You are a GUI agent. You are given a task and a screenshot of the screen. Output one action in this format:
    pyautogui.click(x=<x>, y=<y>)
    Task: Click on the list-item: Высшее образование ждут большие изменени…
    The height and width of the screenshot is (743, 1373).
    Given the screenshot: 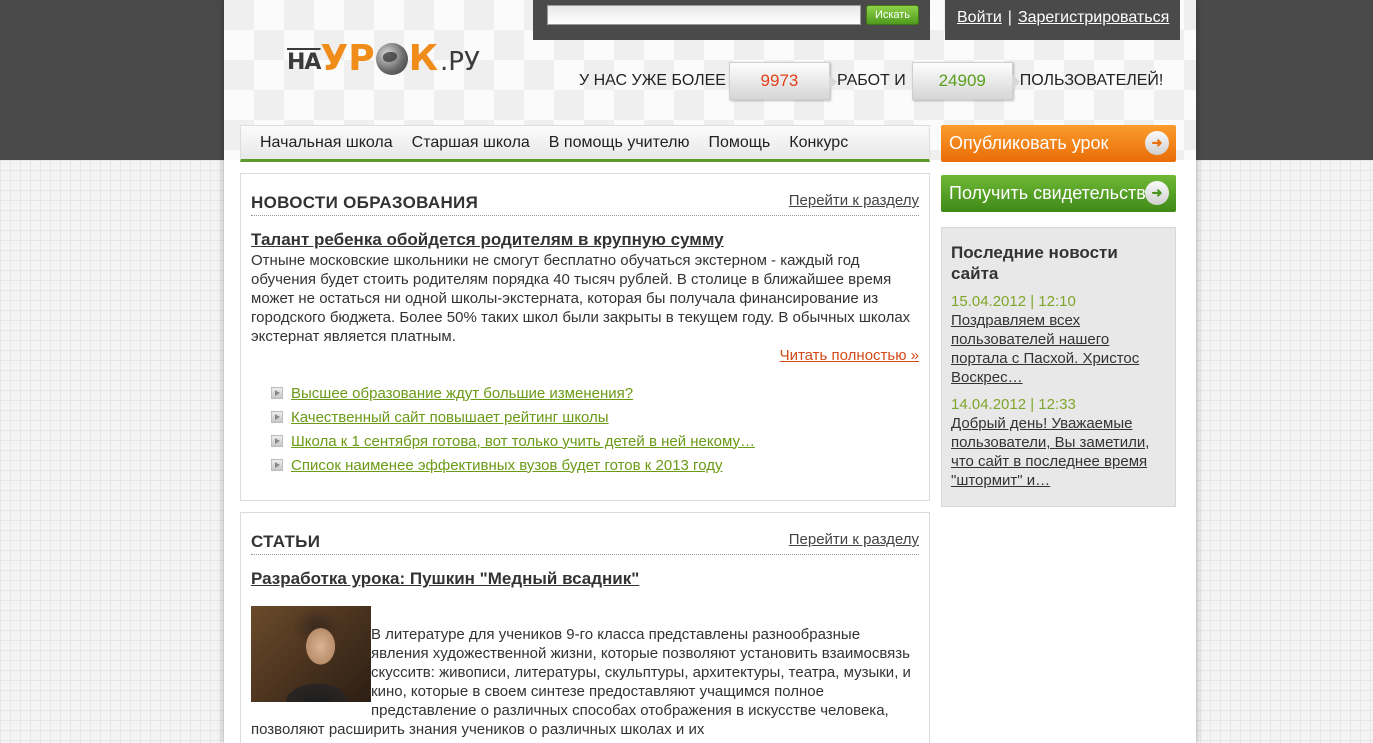 What is the action you would take?
    pyautogui.click(x=595, y=393)
    